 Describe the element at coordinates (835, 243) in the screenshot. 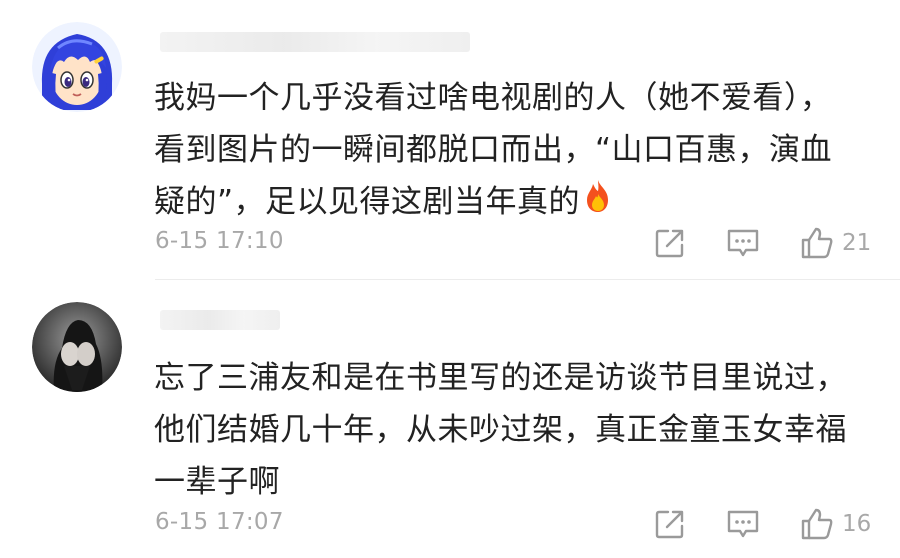

I see `like-button: 21` at that location.